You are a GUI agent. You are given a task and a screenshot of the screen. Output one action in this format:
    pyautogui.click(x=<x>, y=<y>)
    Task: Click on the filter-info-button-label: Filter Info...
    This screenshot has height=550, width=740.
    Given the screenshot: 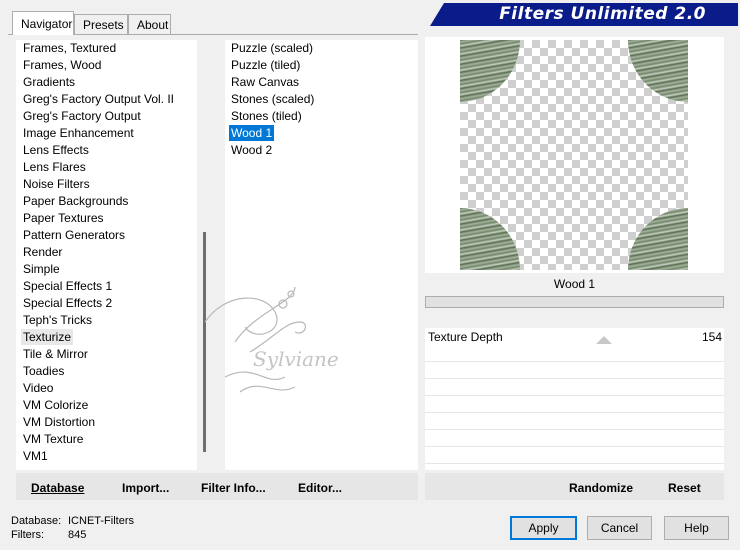 What is the action you would take?
    pyautogui.click(x=233, y=488)
    